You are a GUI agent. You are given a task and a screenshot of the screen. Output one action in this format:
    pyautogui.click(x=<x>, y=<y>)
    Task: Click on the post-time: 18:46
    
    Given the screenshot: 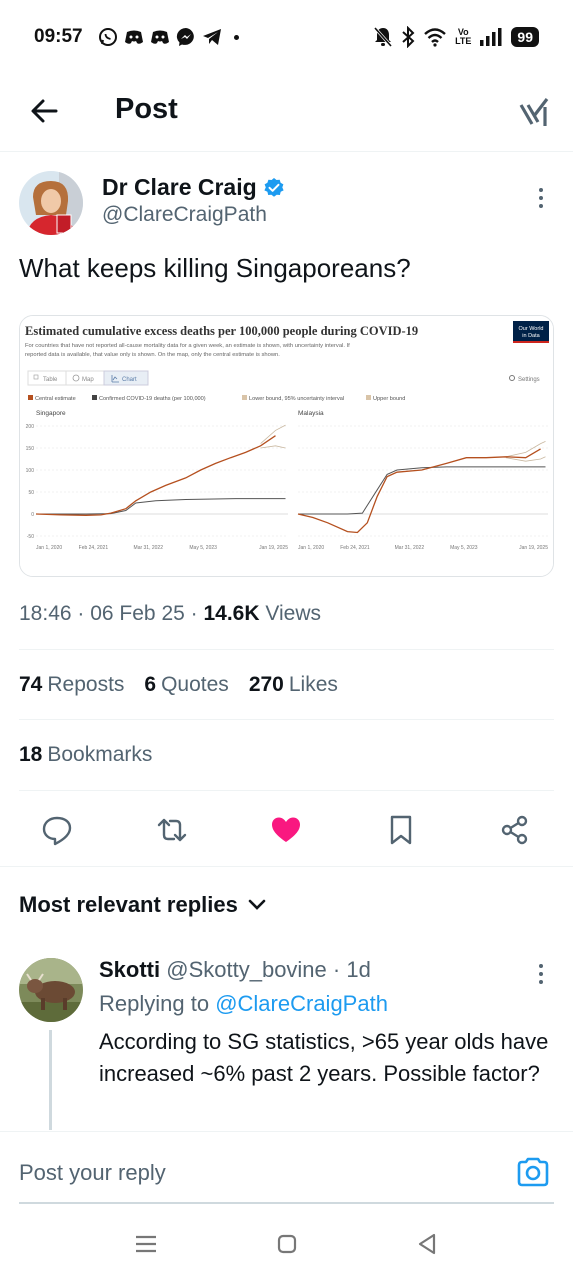 What is the action you would take?
    pyautogui.click(x=45, y=613)
    